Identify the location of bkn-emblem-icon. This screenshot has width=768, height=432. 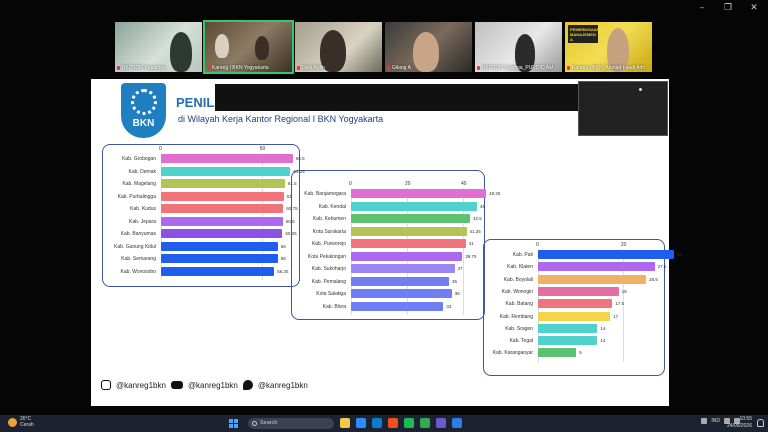
(143, 102).